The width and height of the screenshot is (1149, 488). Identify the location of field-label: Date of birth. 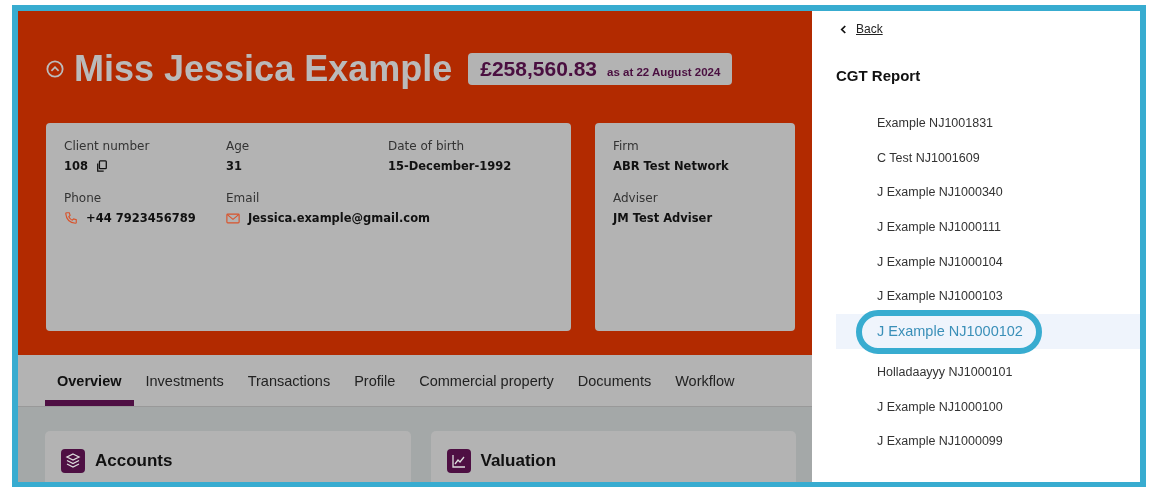
(426, 146).